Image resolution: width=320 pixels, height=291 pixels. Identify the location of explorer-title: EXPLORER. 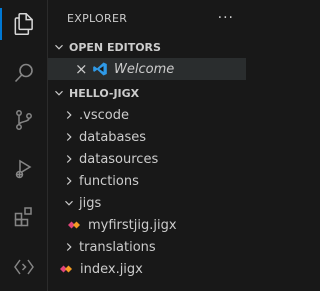
(97, 18).